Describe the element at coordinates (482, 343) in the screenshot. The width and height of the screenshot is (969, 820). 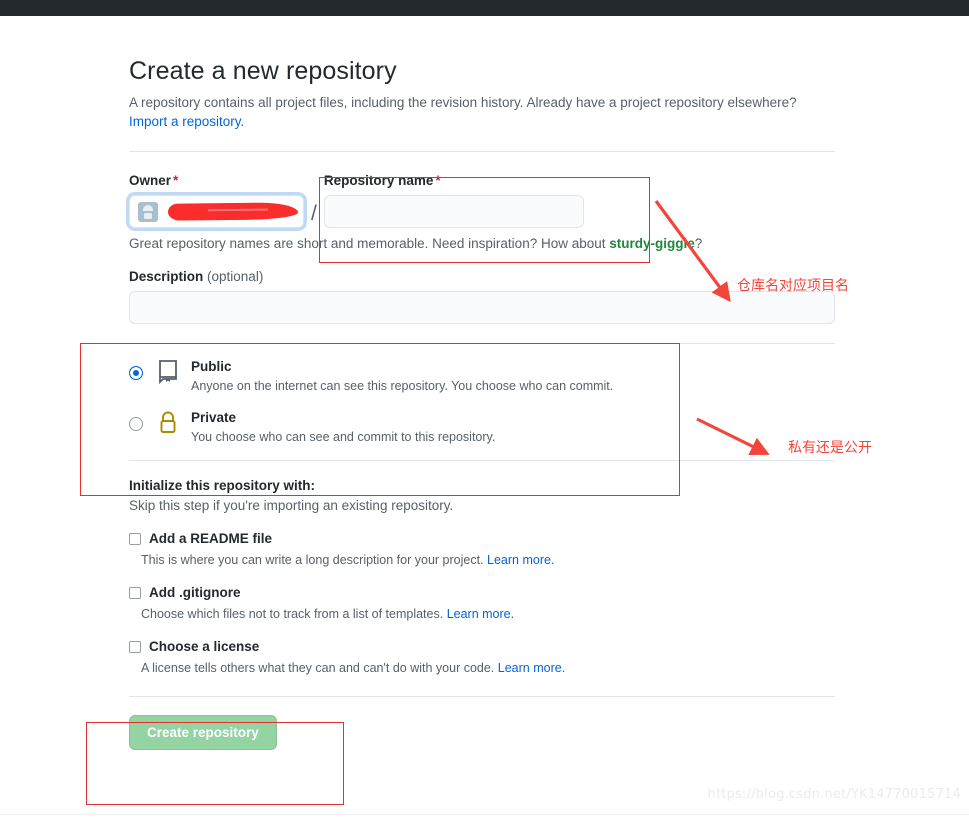
I see `divider-visibility-top` at that location.